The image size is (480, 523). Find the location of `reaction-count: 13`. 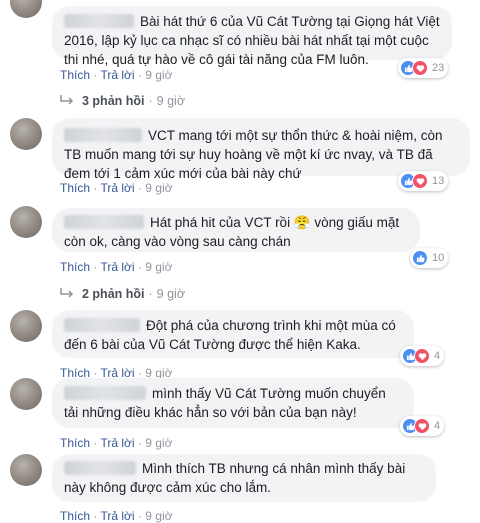

reaction-count: 13 is located at coordinates (438, 181).